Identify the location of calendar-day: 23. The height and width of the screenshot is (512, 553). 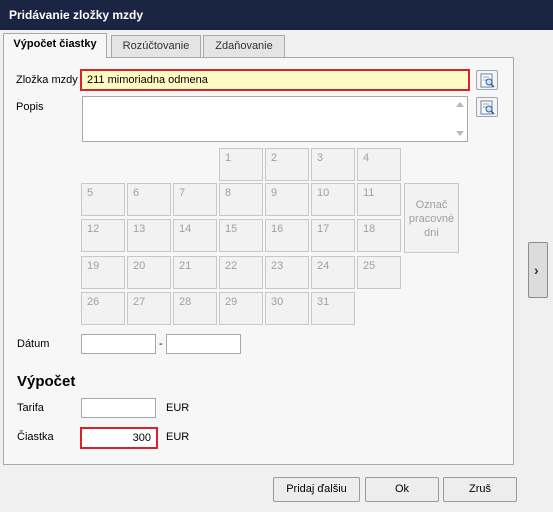
(287, 272).